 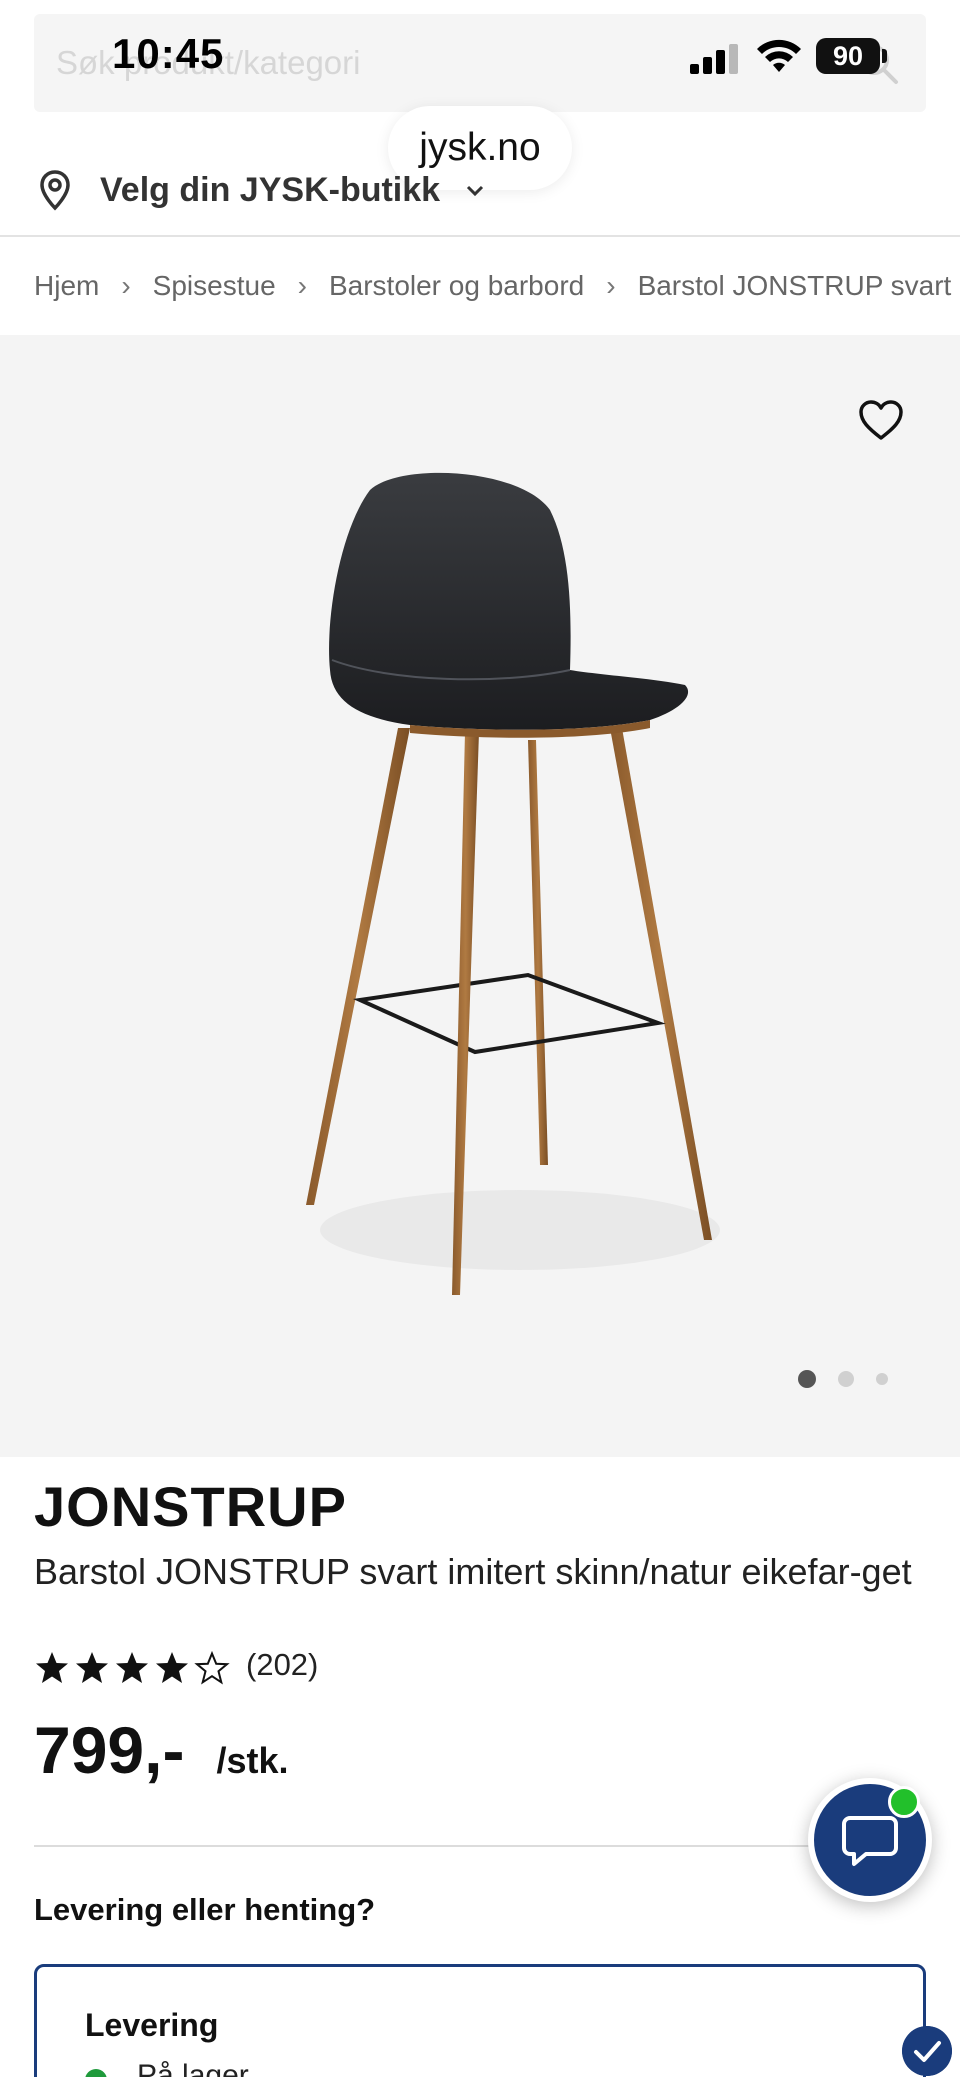 What do you see at coordinates (456, 286) in the screenshot?
I see `breadcrumb-item-barstoler: Barstoler og barbord` at bounding box center [456, 286].